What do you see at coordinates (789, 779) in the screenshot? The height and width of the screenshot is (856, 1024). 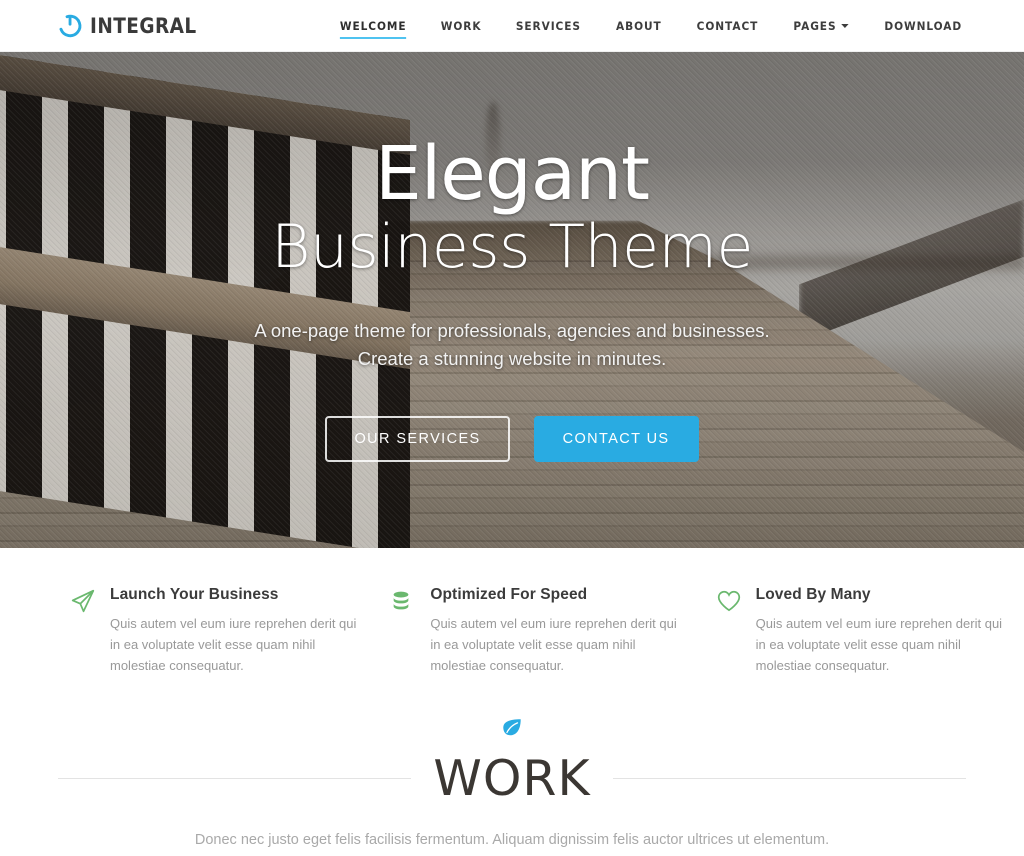 I see `divider-right` at bounding box center [789, 779].